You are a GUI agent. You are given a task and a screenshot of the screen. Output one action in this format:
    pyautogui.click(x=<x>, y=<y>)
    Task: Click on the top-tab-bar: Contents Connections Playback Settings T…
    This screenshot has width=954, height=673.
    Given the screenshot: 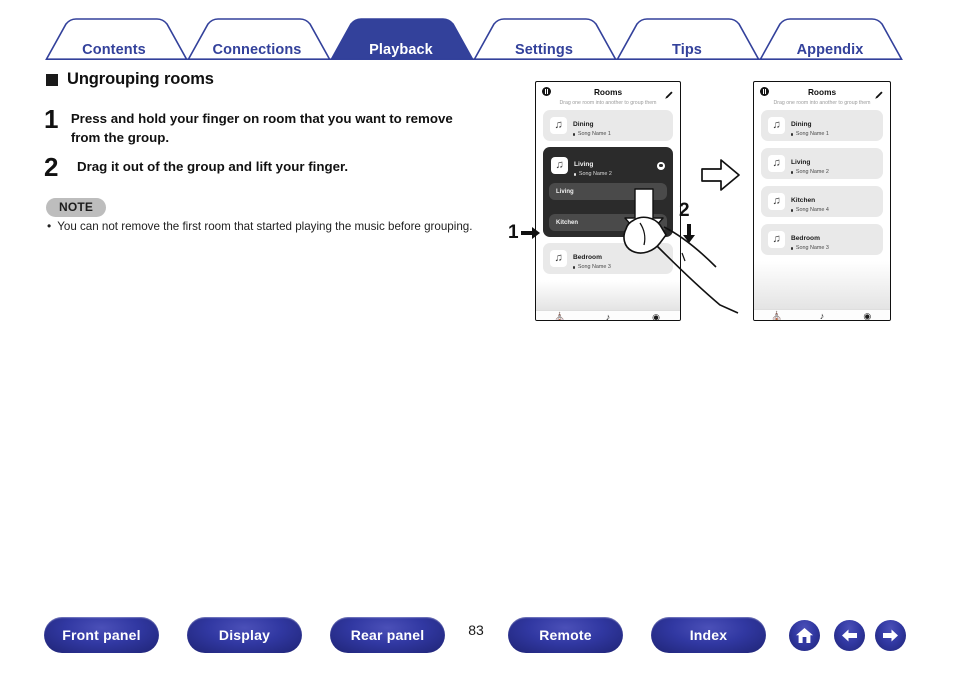 What is the action you would take?
    pyautogui.click(x=477, y=39)
    